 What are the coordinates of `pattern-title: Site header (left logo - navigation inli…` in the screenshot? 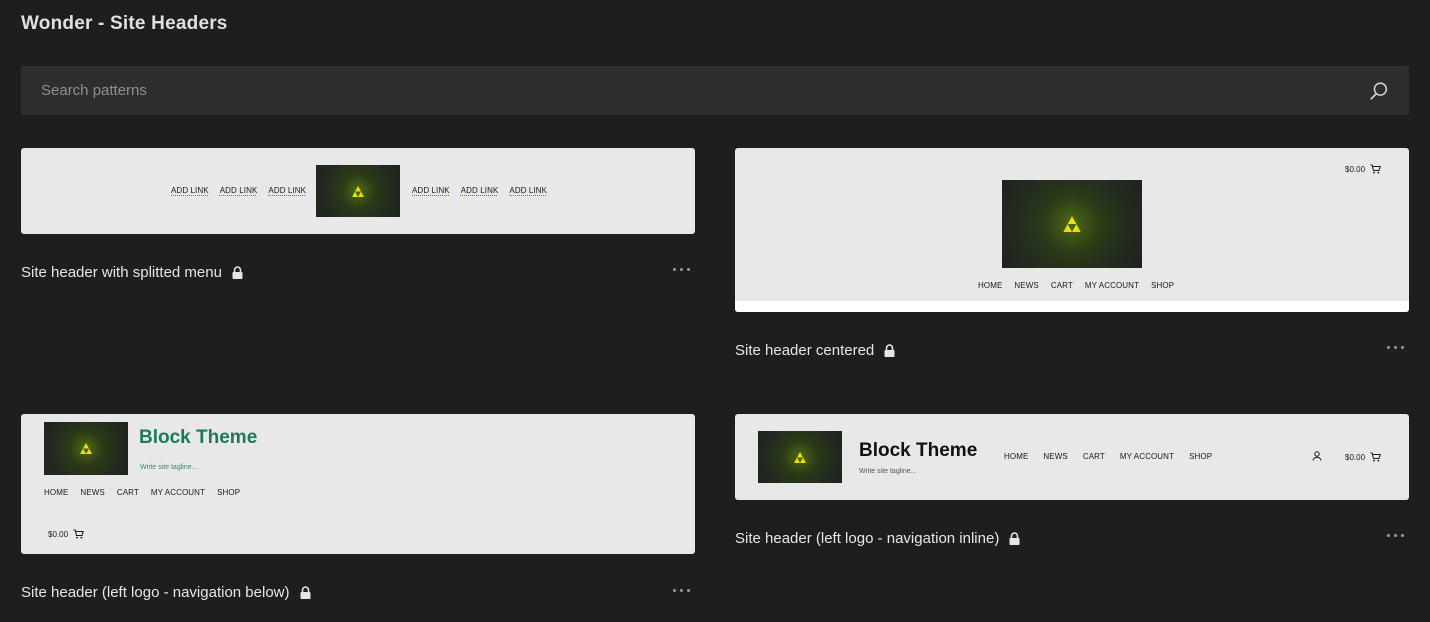 It's located at (867, 538).